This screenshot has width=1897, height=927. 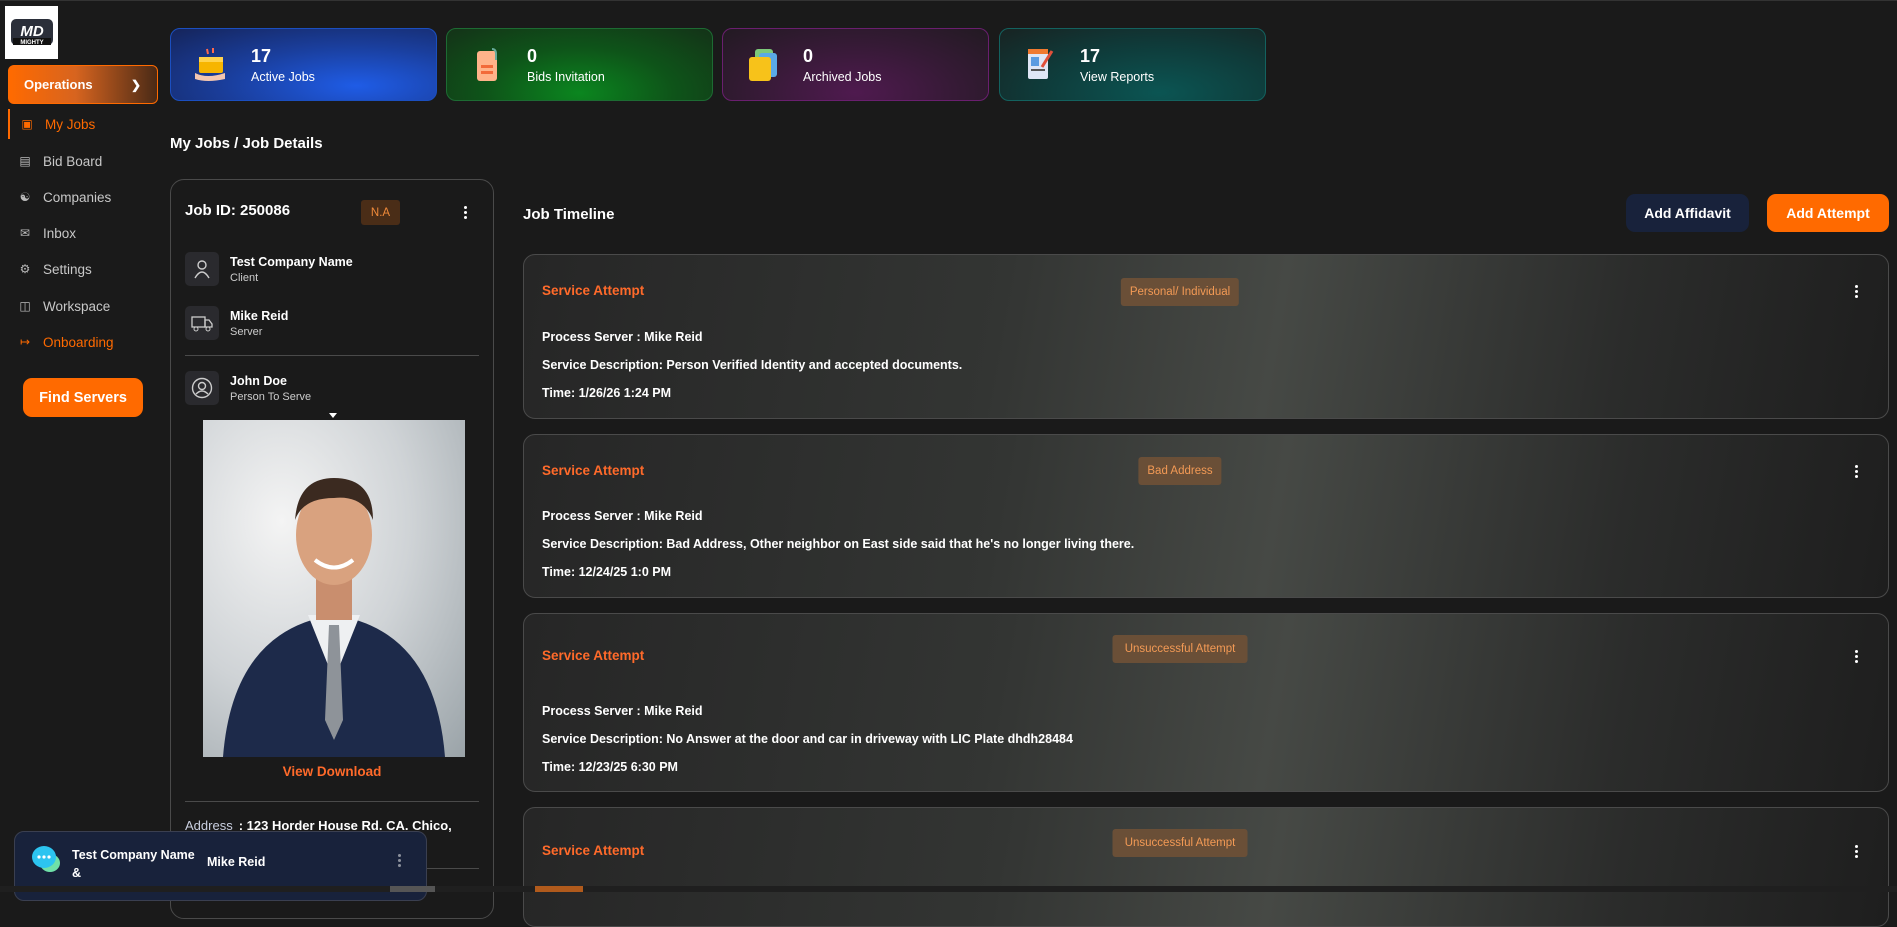 I want to click on sidebar-item-my-jobs: ▣ My Jobs, so click(x=83, y=124).